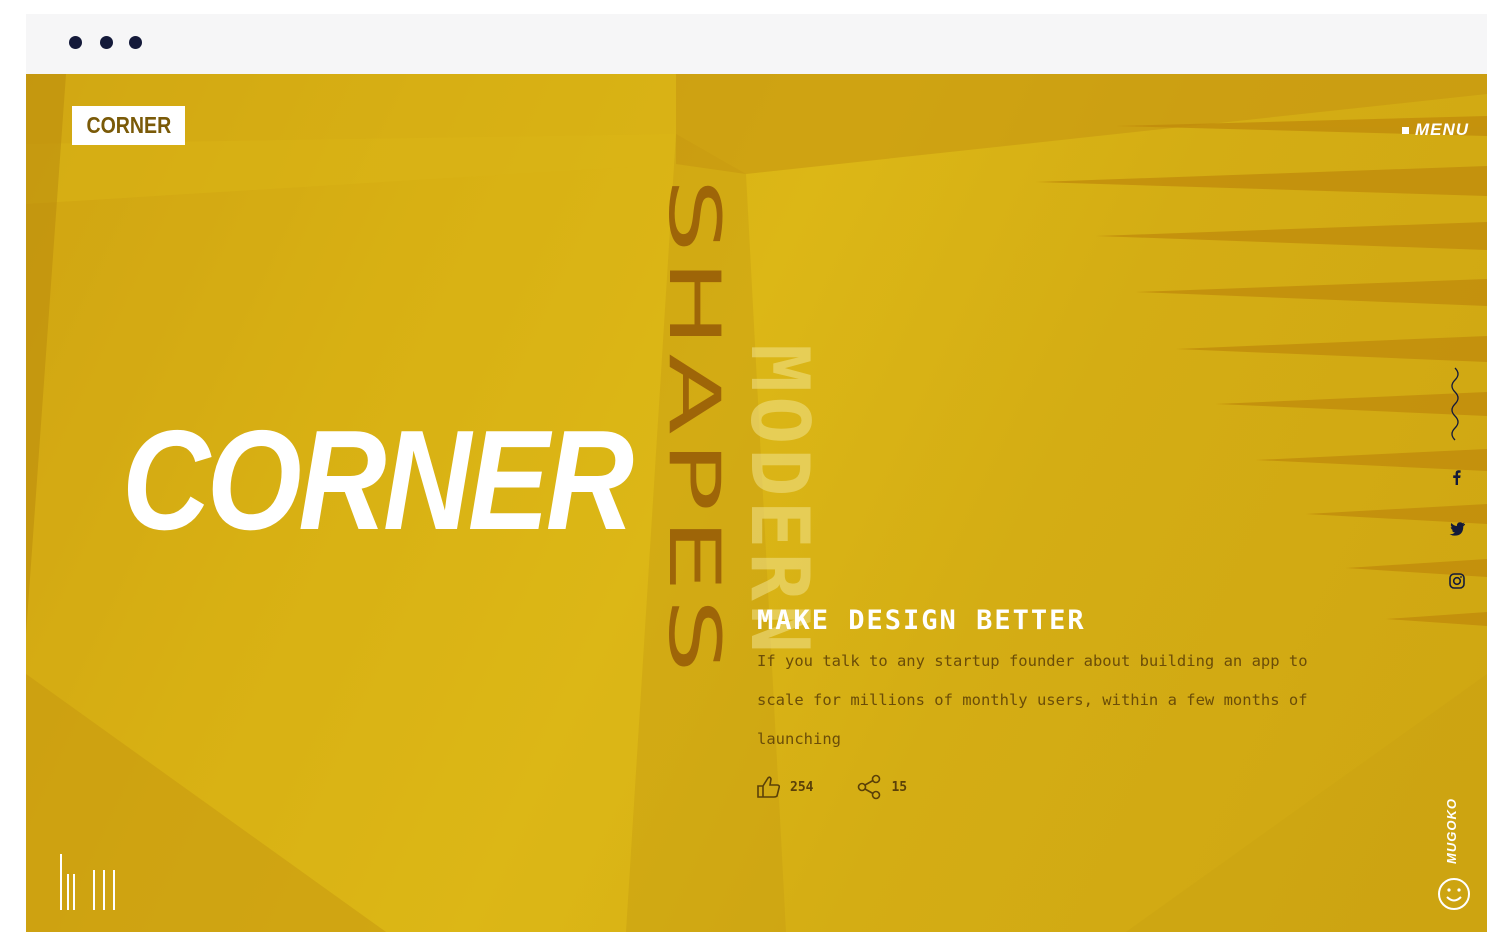 The image size is (1487, 932). I want to click on vertical-subtitle: MODERN, so click(780, 500).